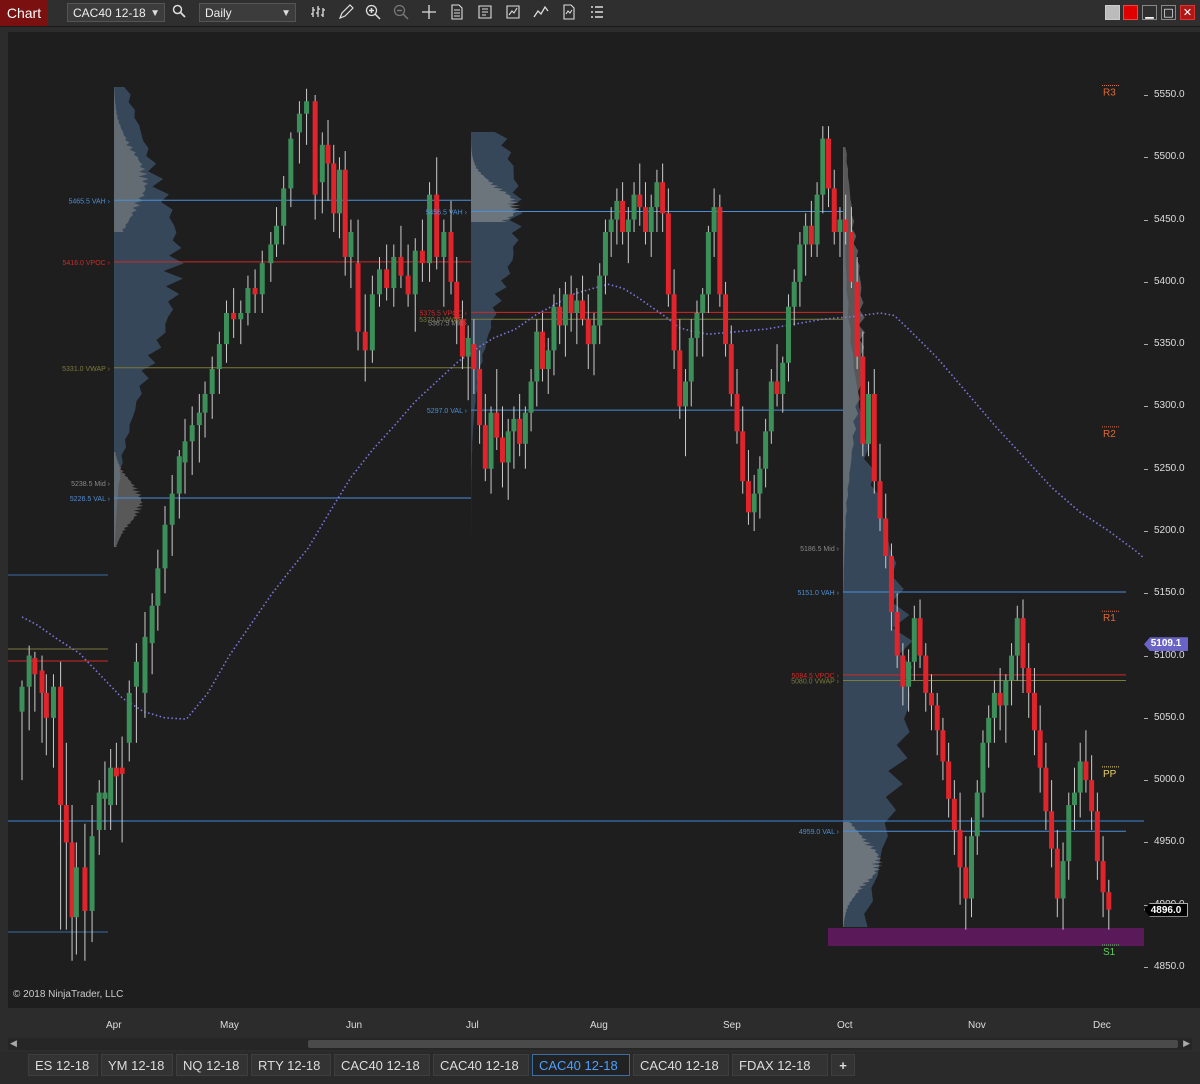 Image resolution: width=1200 pixels, height=1084 pixels. I want to click on draw-icon, so click(346, 13).